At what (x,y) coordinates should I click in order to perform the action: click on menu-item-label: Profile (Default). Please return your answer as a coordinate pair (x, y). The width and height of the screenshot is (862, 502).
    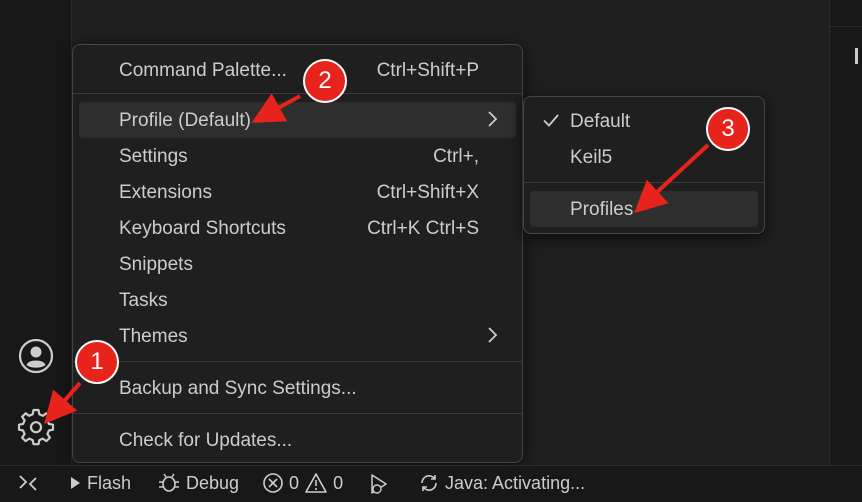
    Looking at the image, I should click on (185, 120).